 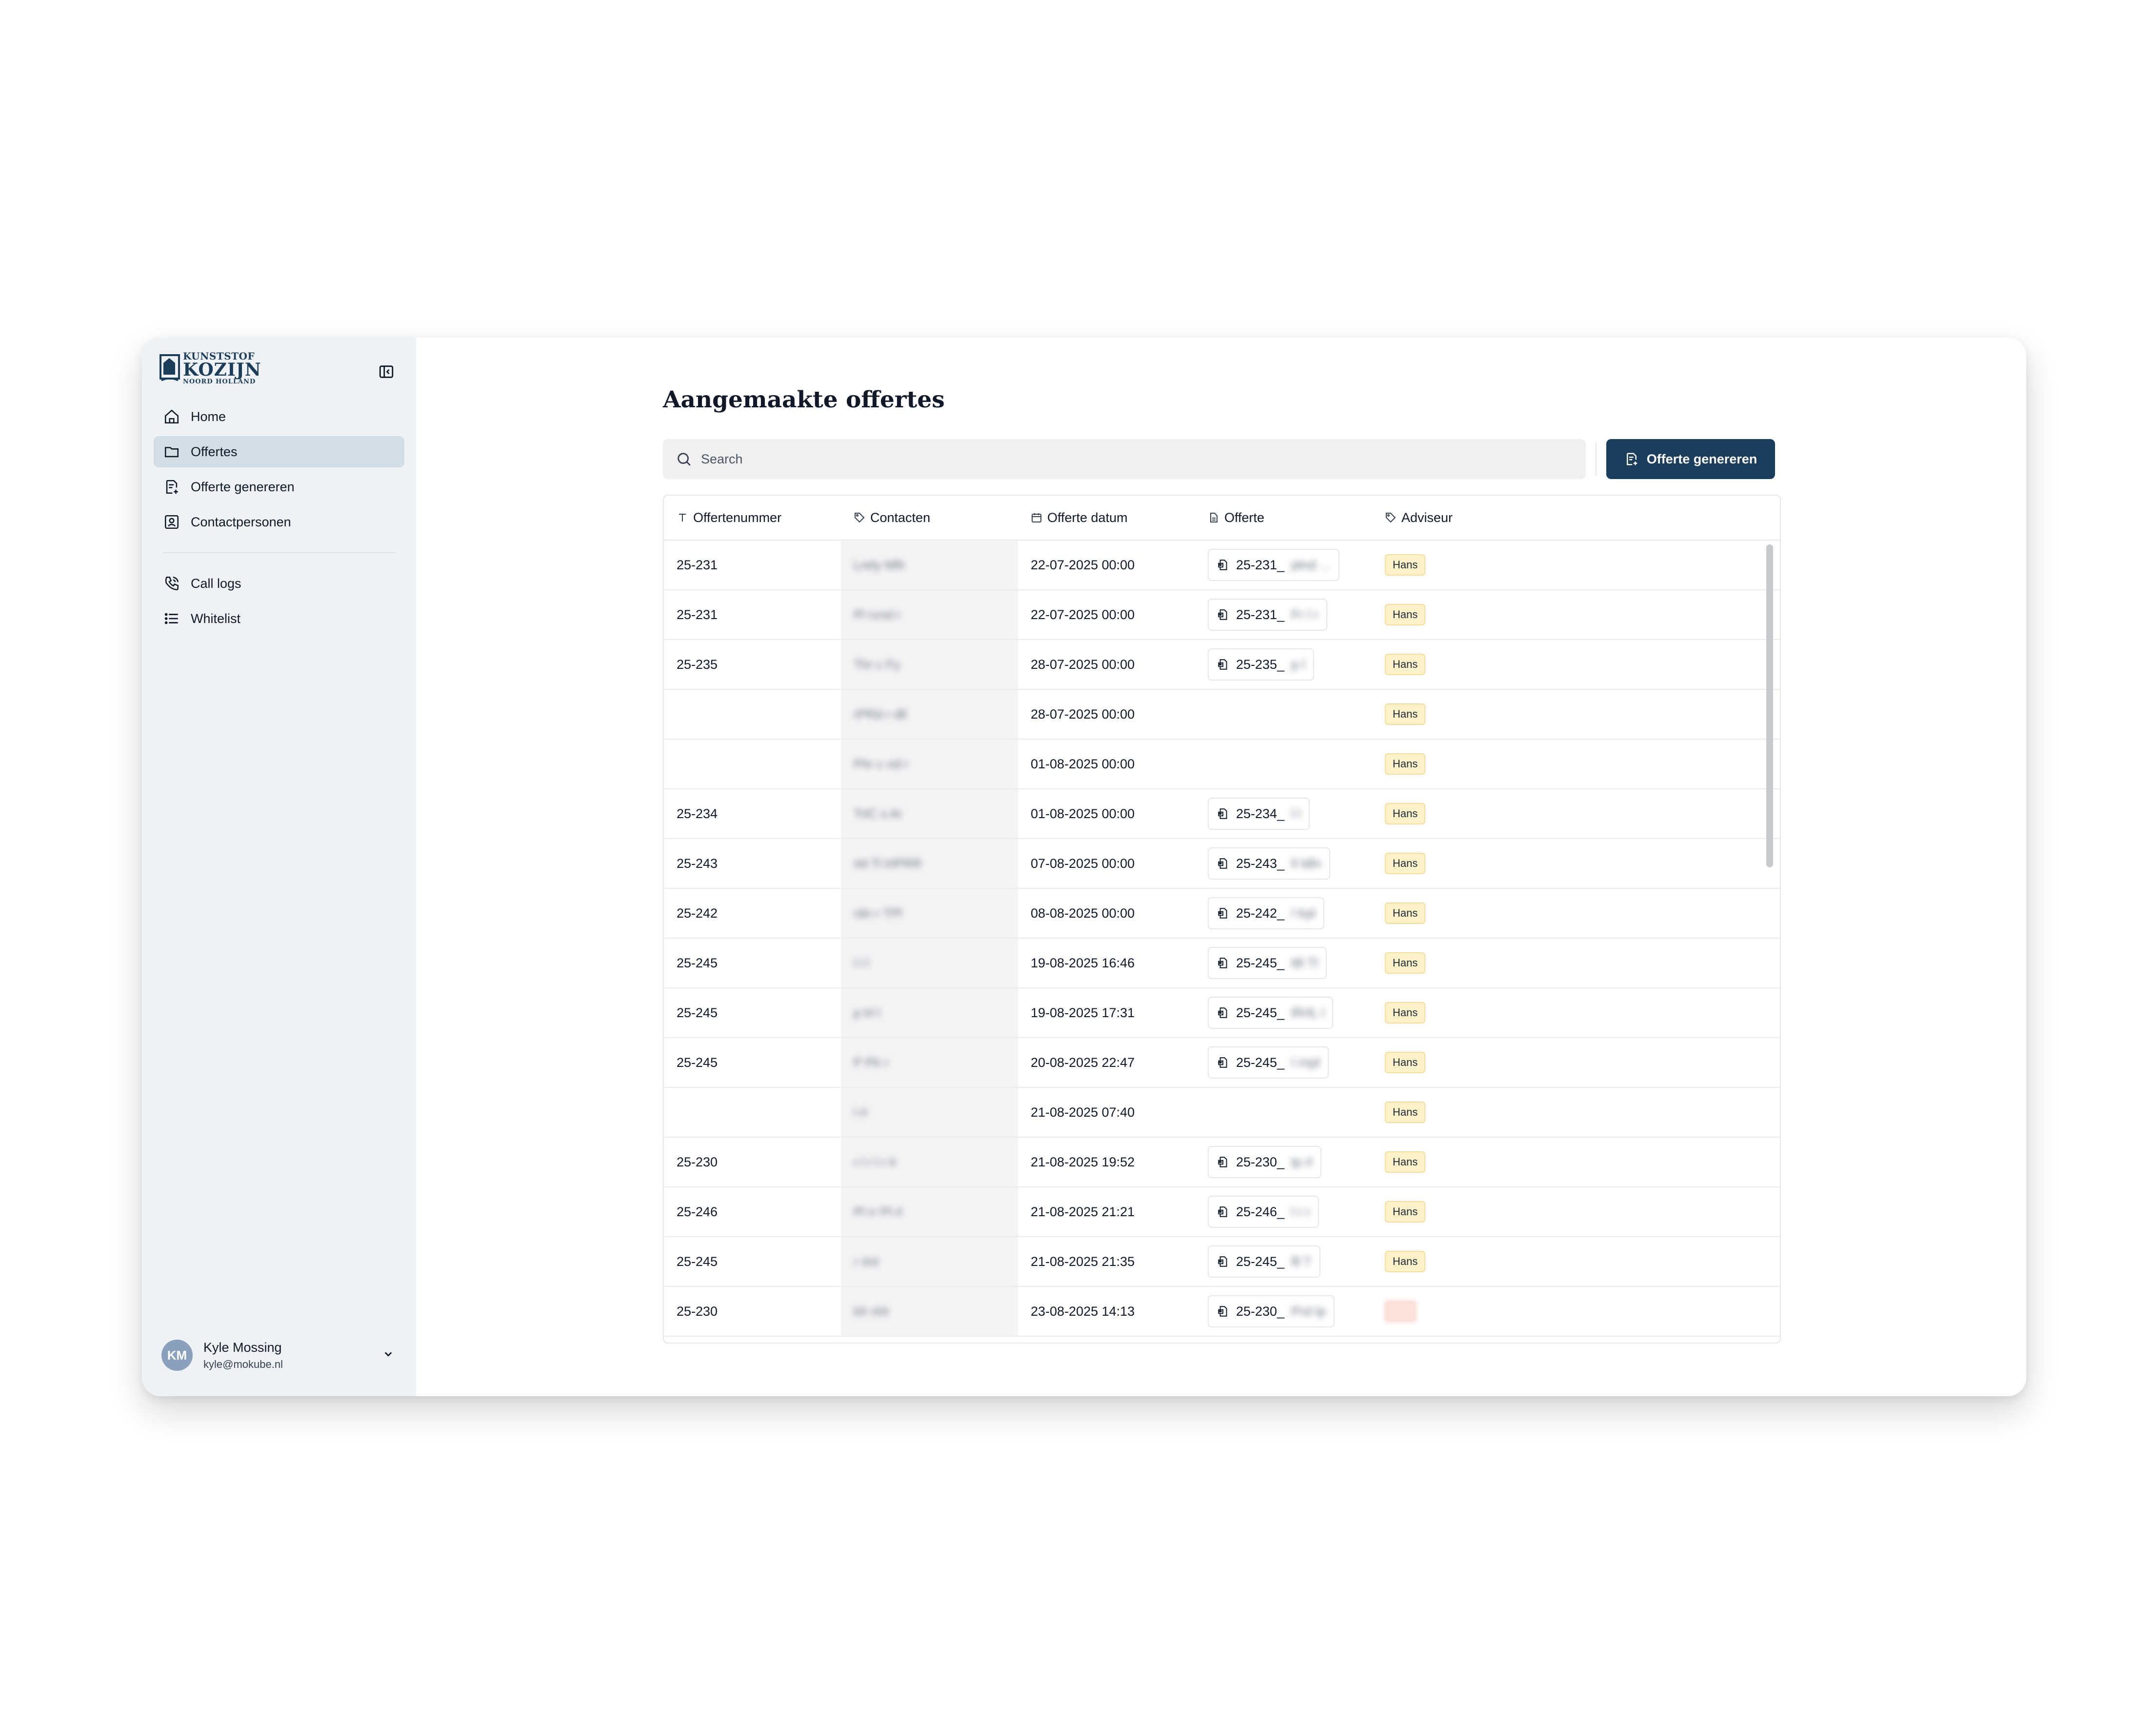 I want to click on contact-text: Phr c nd r, so click(x=881, y=763).